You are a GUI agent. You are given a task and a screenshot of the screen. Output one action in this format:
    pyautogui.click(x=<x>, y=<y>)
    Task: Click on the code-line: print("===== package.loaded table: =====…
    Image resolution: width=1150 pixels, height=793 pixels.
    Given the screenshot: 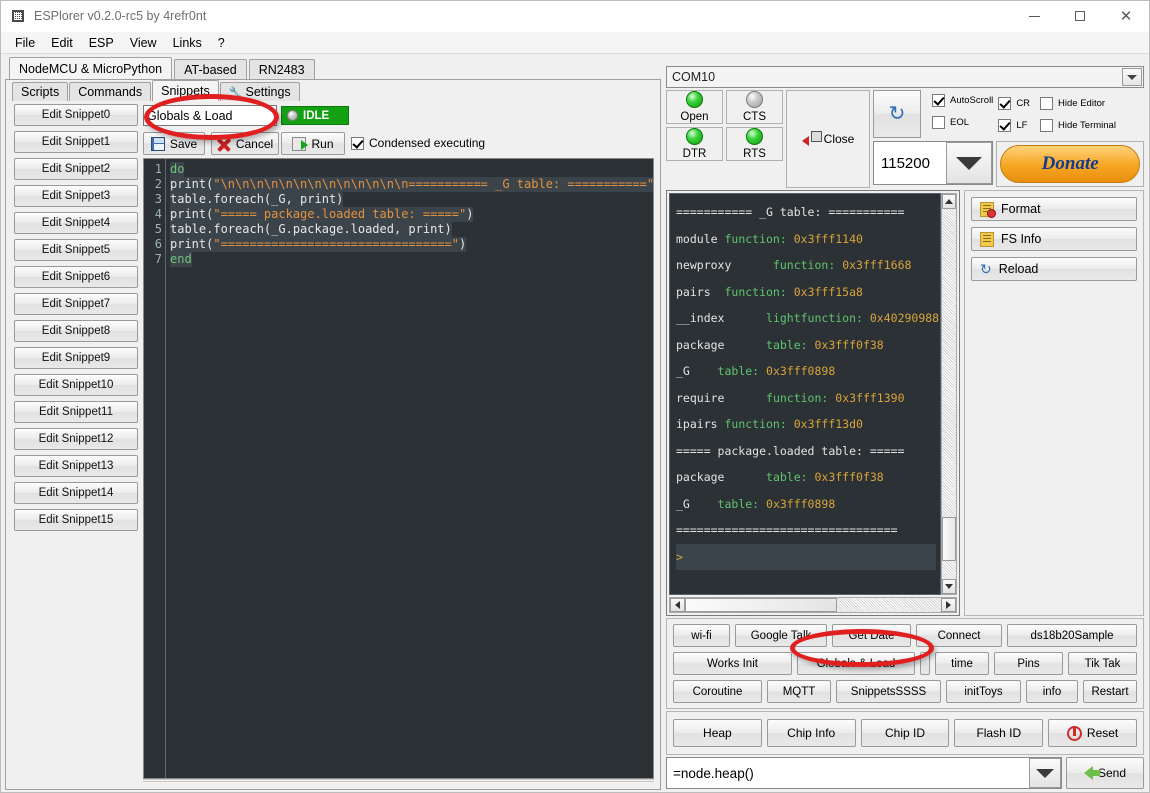 What is the action you would take?
    pyautogui.click(x=411, y=214)
    